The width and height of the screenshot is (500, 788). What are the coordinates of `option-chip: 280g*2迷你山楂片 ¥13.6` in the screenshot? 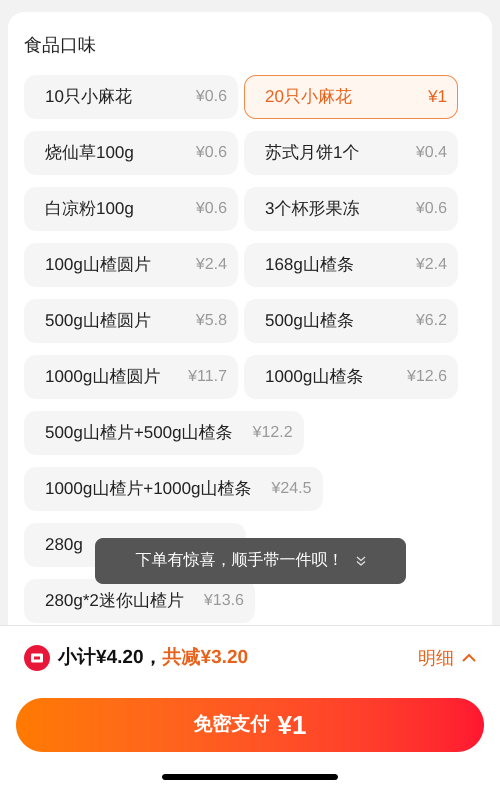 It's located at (139, 601).